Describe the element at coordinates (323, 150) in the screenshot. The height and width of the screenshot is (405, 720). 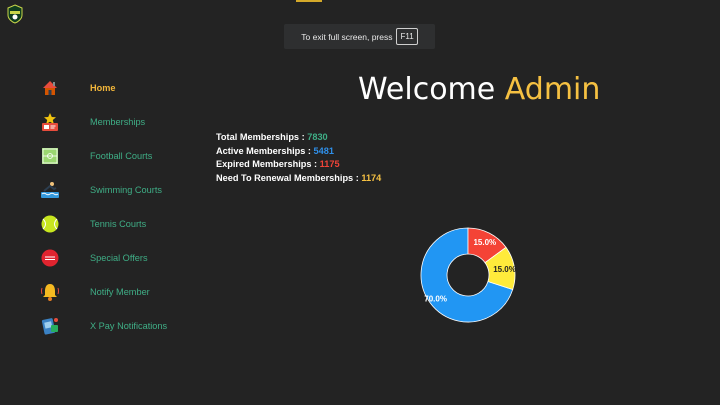
I see `stat-value: 5481` at that location.